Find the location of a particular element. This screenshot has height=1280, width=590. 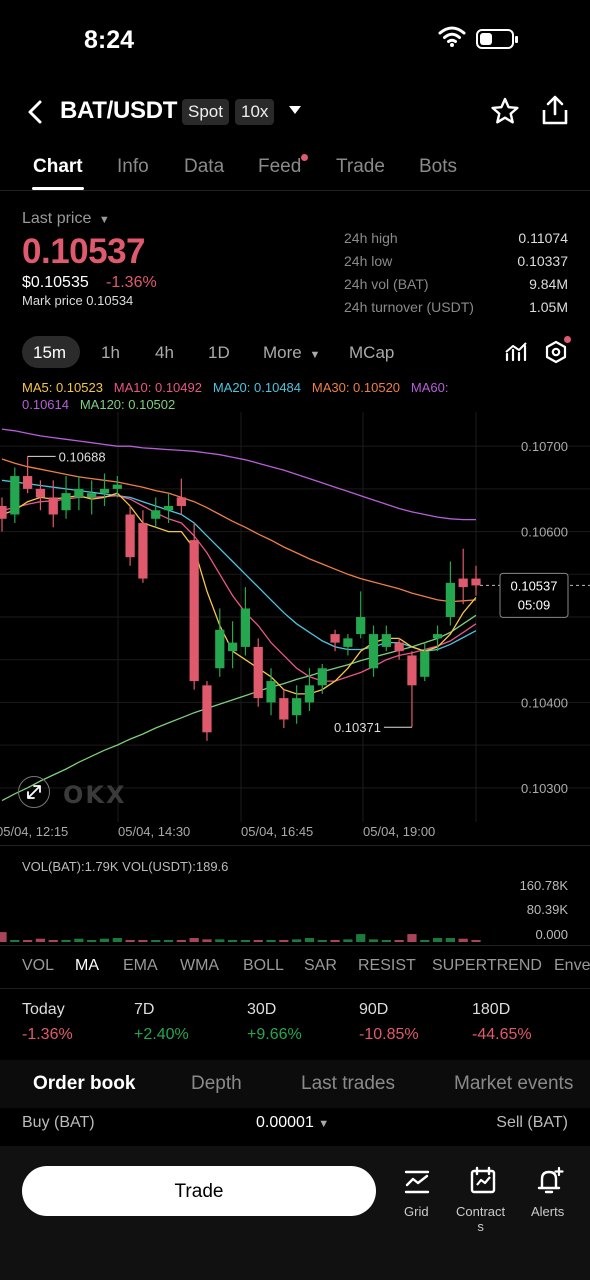

high-marker-label: 0.10688 is located at coordinates (82, 456).